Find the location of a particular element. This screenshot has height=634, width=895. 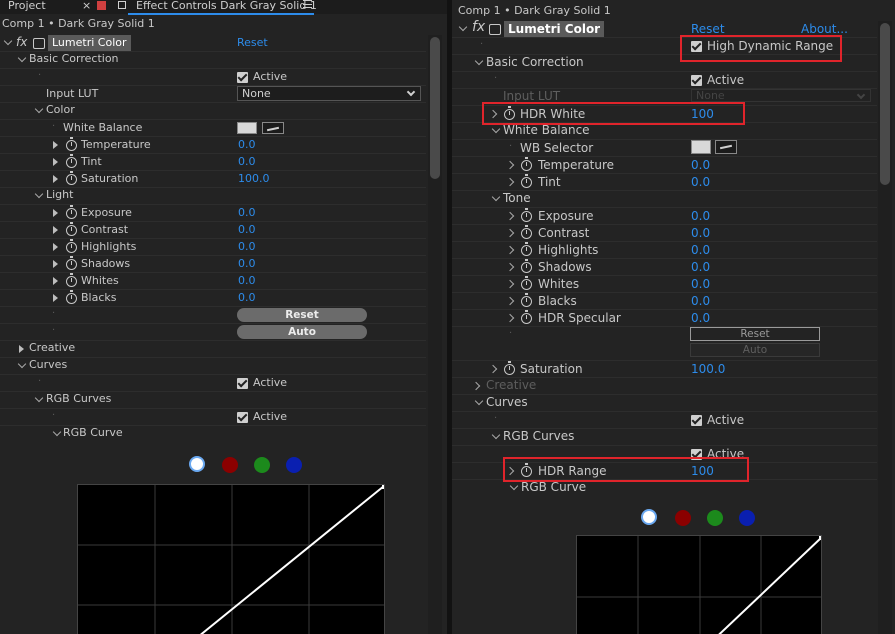

section-color: Color is located at coordinates (213, 111).